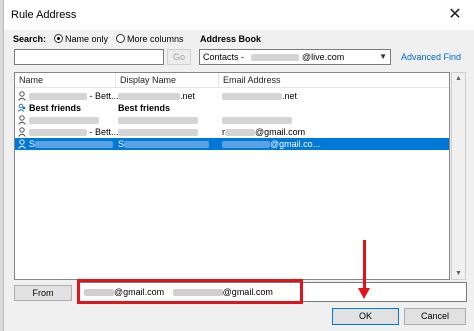 The height and width of the screenshot is (331, 474). I want to click on scroll-down-icon: ▼, so click(458, 273).